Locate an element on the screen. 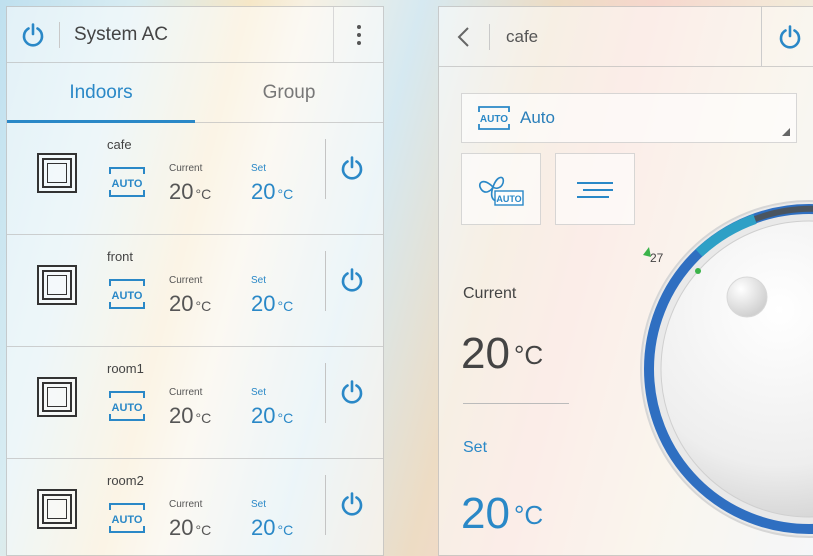 The width and height of the screenshot is (813, 556). list-item: cafe AUTO Current 20 °C Set 20 °C is located at coordinates (195, 179).